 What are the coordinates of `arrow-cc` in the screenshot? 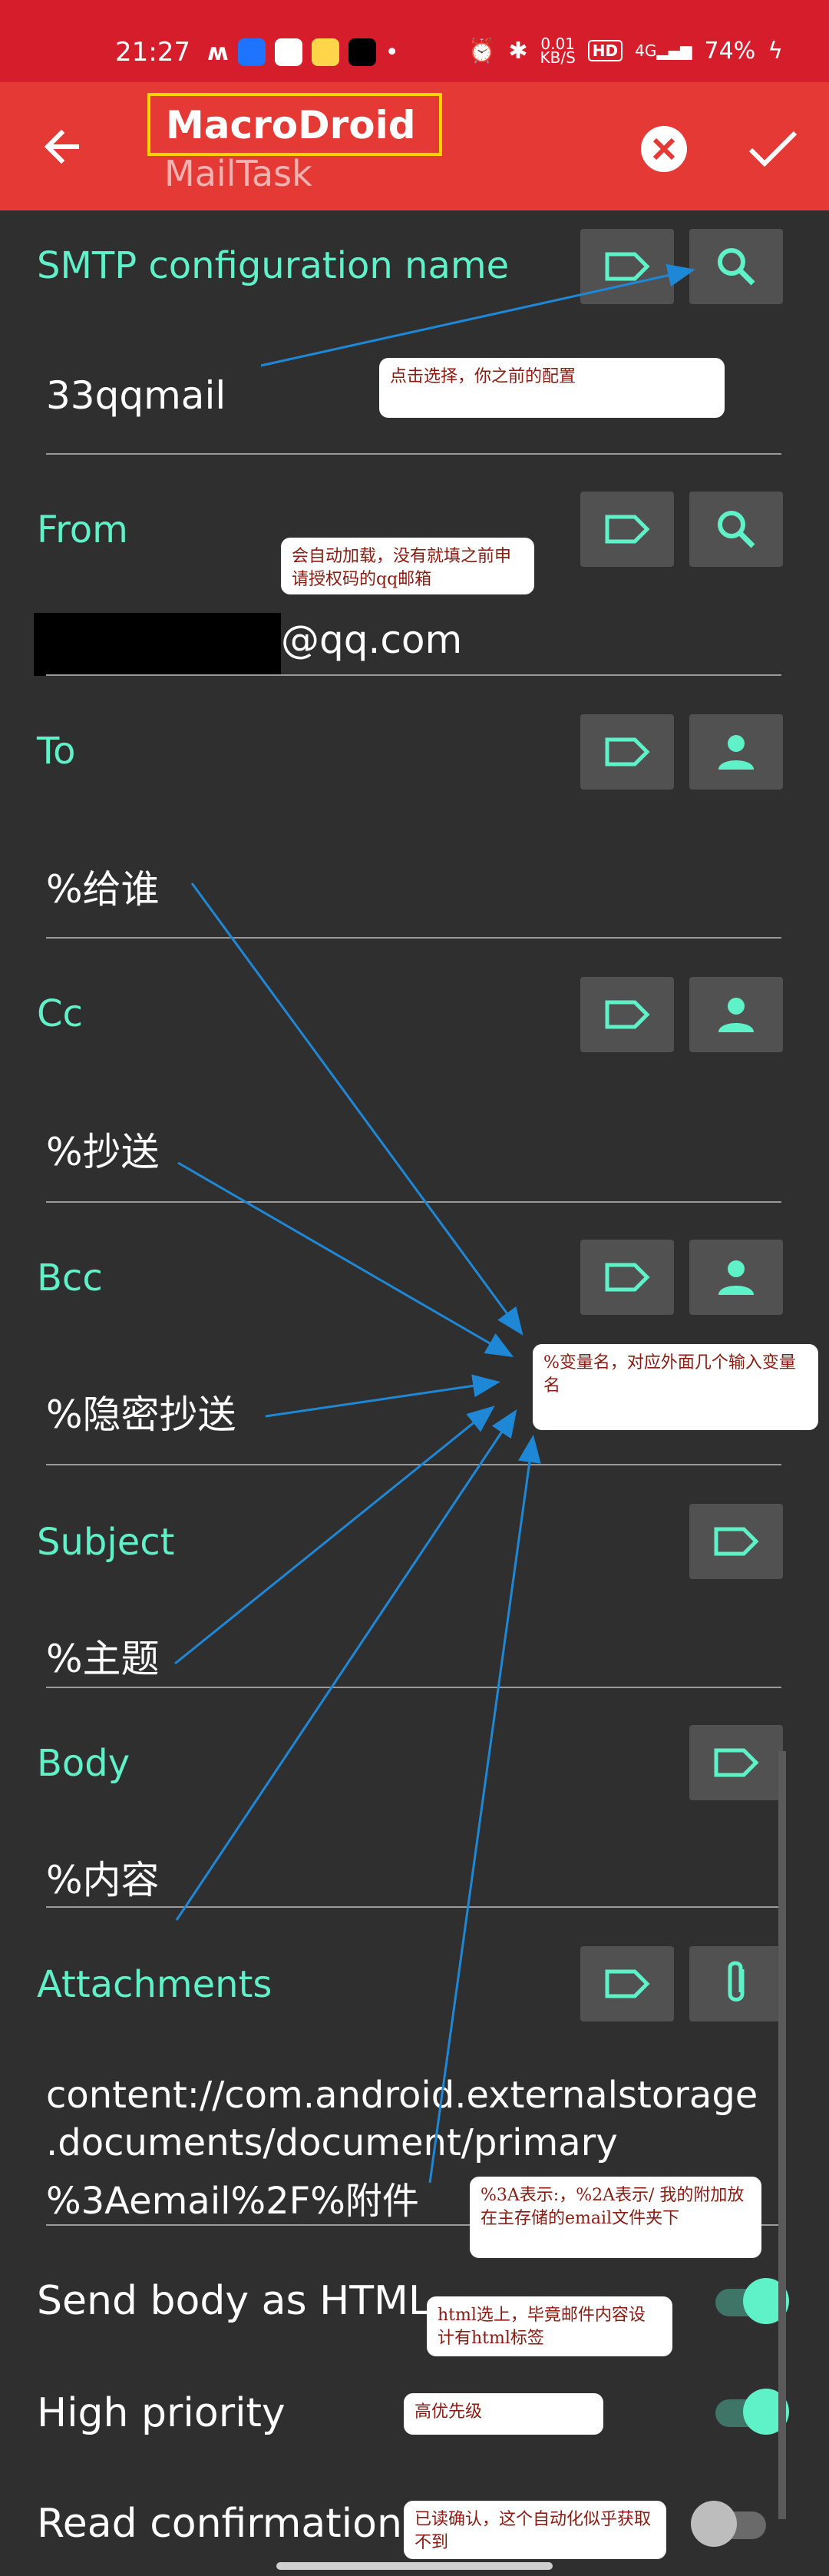 It's located at (345, 1259).